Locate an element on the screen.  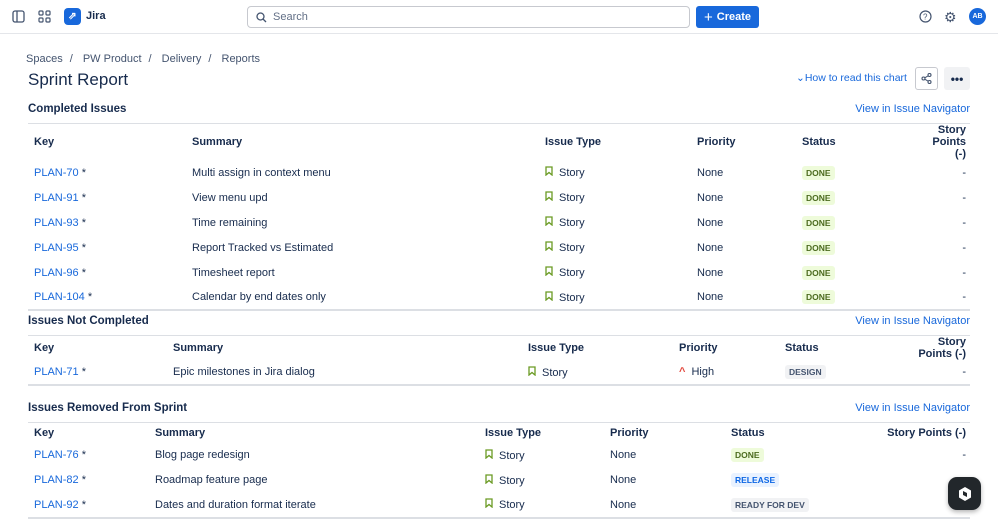
jira-logo-icon: ⇗ is located at coordinates (72, 16).